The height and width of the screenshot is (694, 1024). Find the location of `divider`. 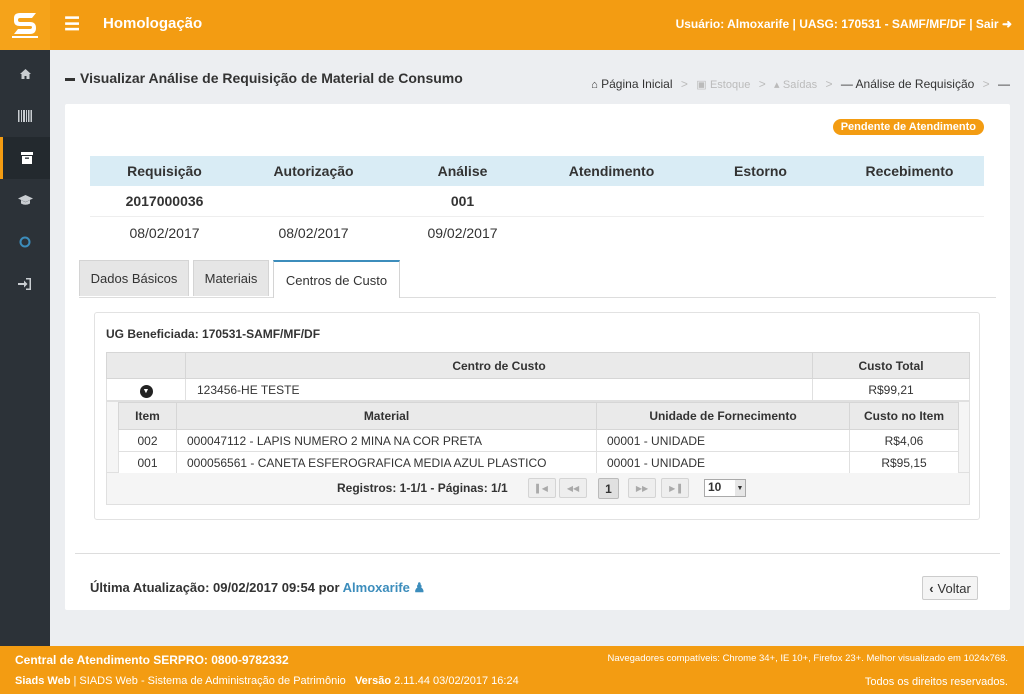

divider is located at coordinates (537, 553).